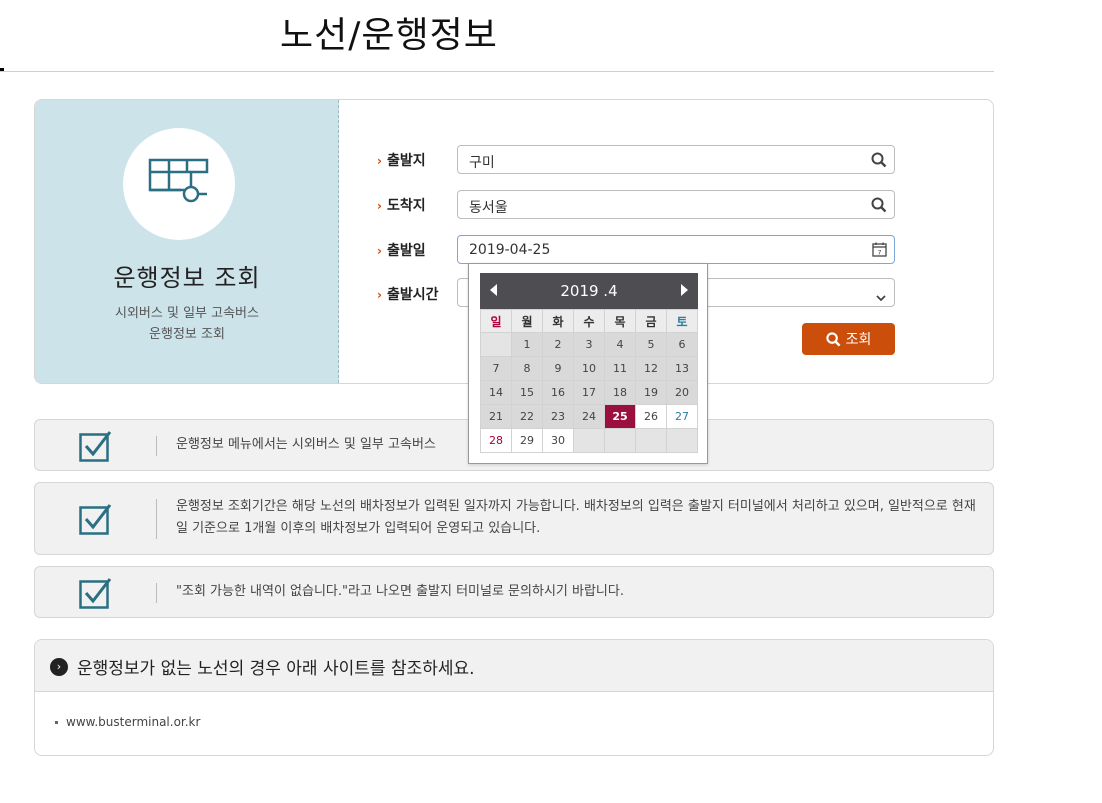 The image size is (1102, 803). What do you see at coordinates (497, 71) in the screenshot?
I see `title-divider` at bounding box center [497, 71].